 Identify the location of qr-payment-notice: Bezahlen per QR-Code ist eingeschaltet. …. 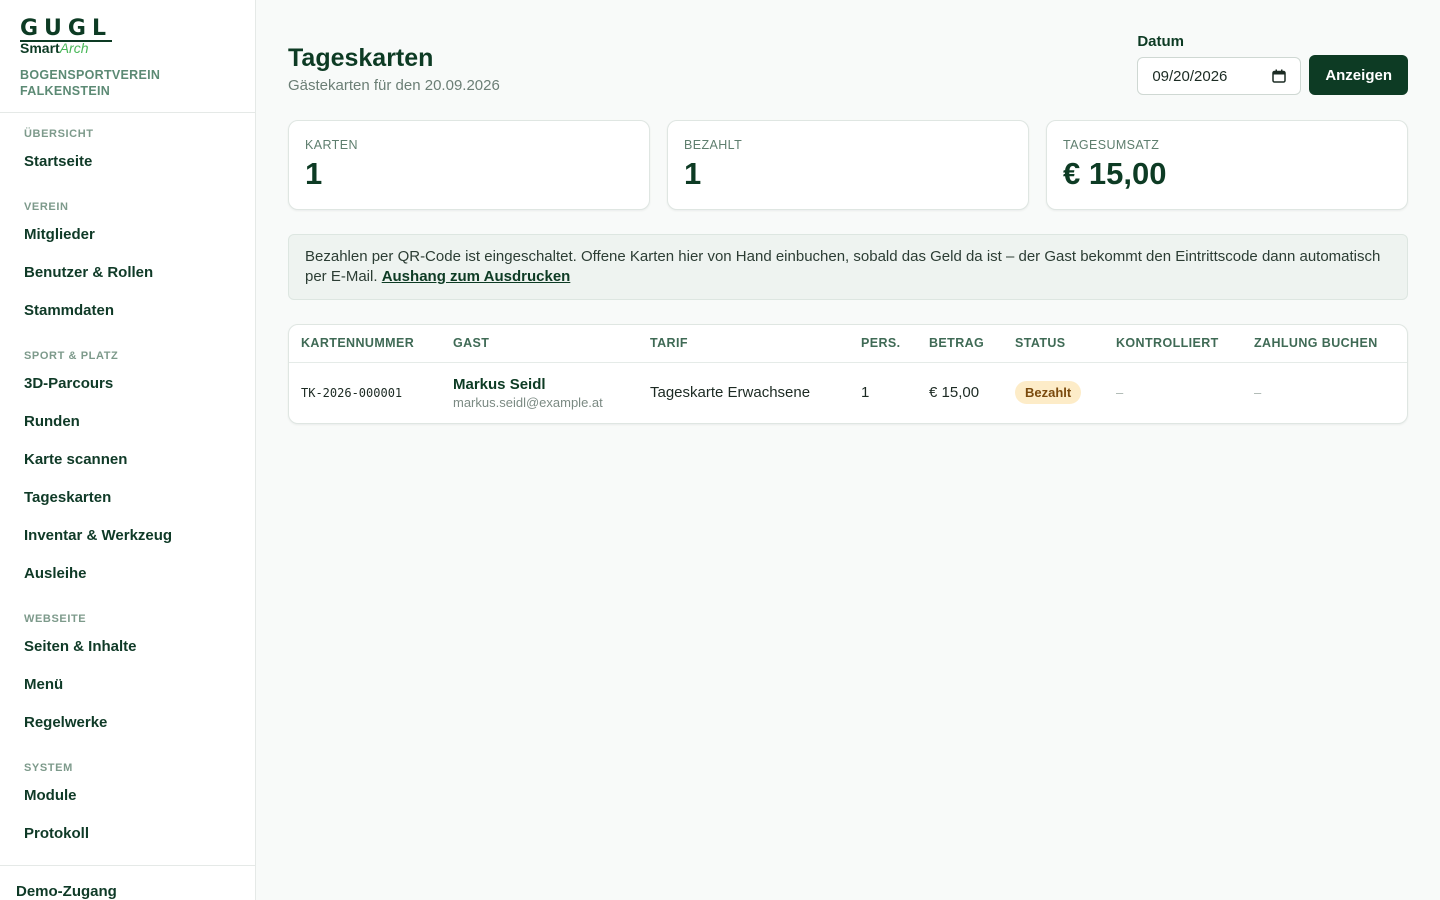
(848, 267).